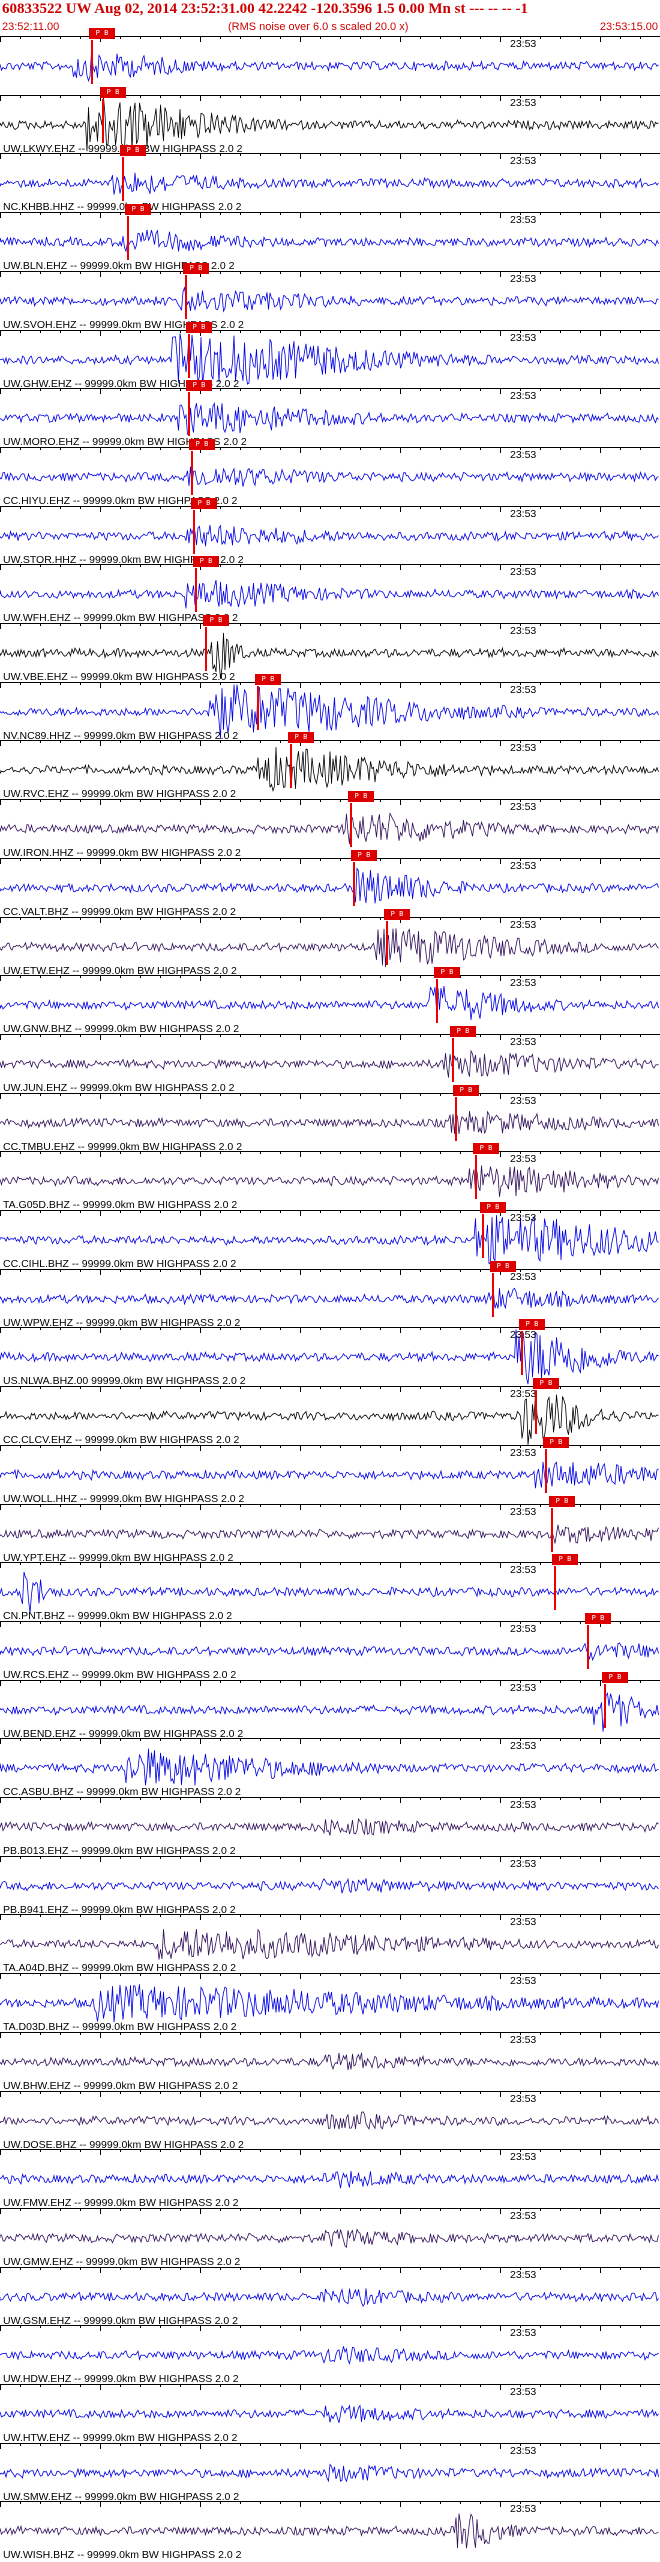 Image resolution: width=660 pixels, height=2562 pixels. Describe the element at coordinates (31, 27) in the screenshot. I see `start-time-label: 23:52:11.00` at that location.